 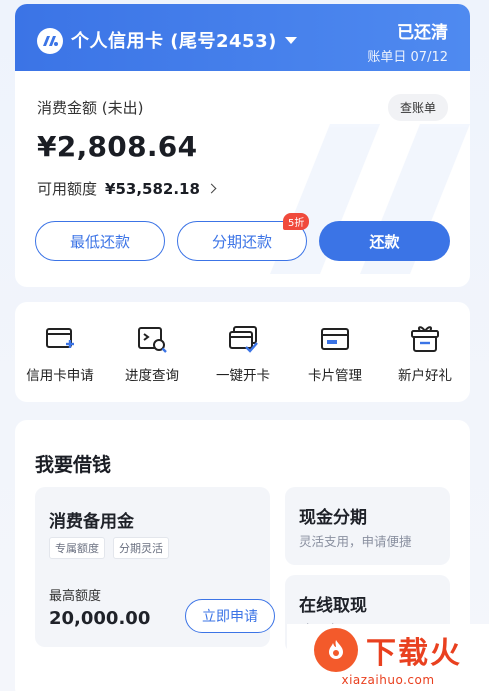 I want to click on chevron-down-icon, so click(x=290, y=40).